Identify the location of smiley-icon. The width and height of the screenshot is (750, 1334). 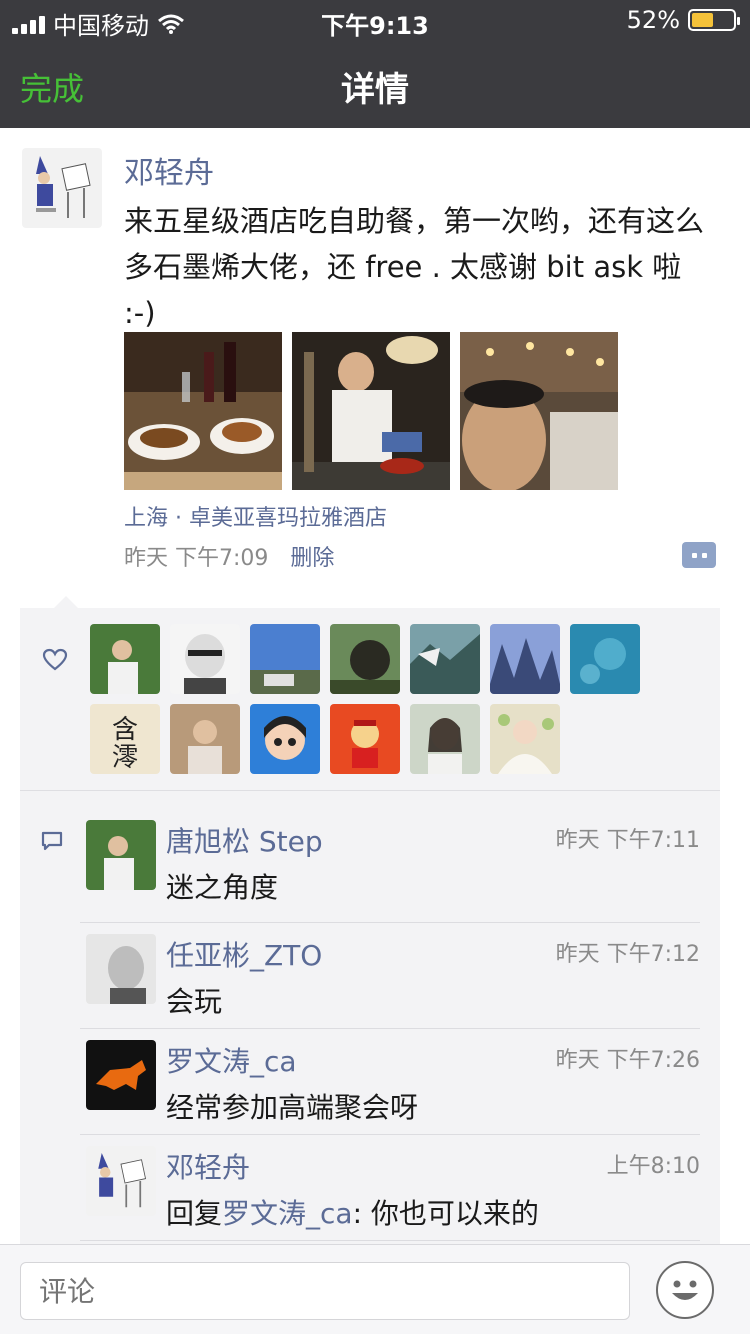
(685, 1290).